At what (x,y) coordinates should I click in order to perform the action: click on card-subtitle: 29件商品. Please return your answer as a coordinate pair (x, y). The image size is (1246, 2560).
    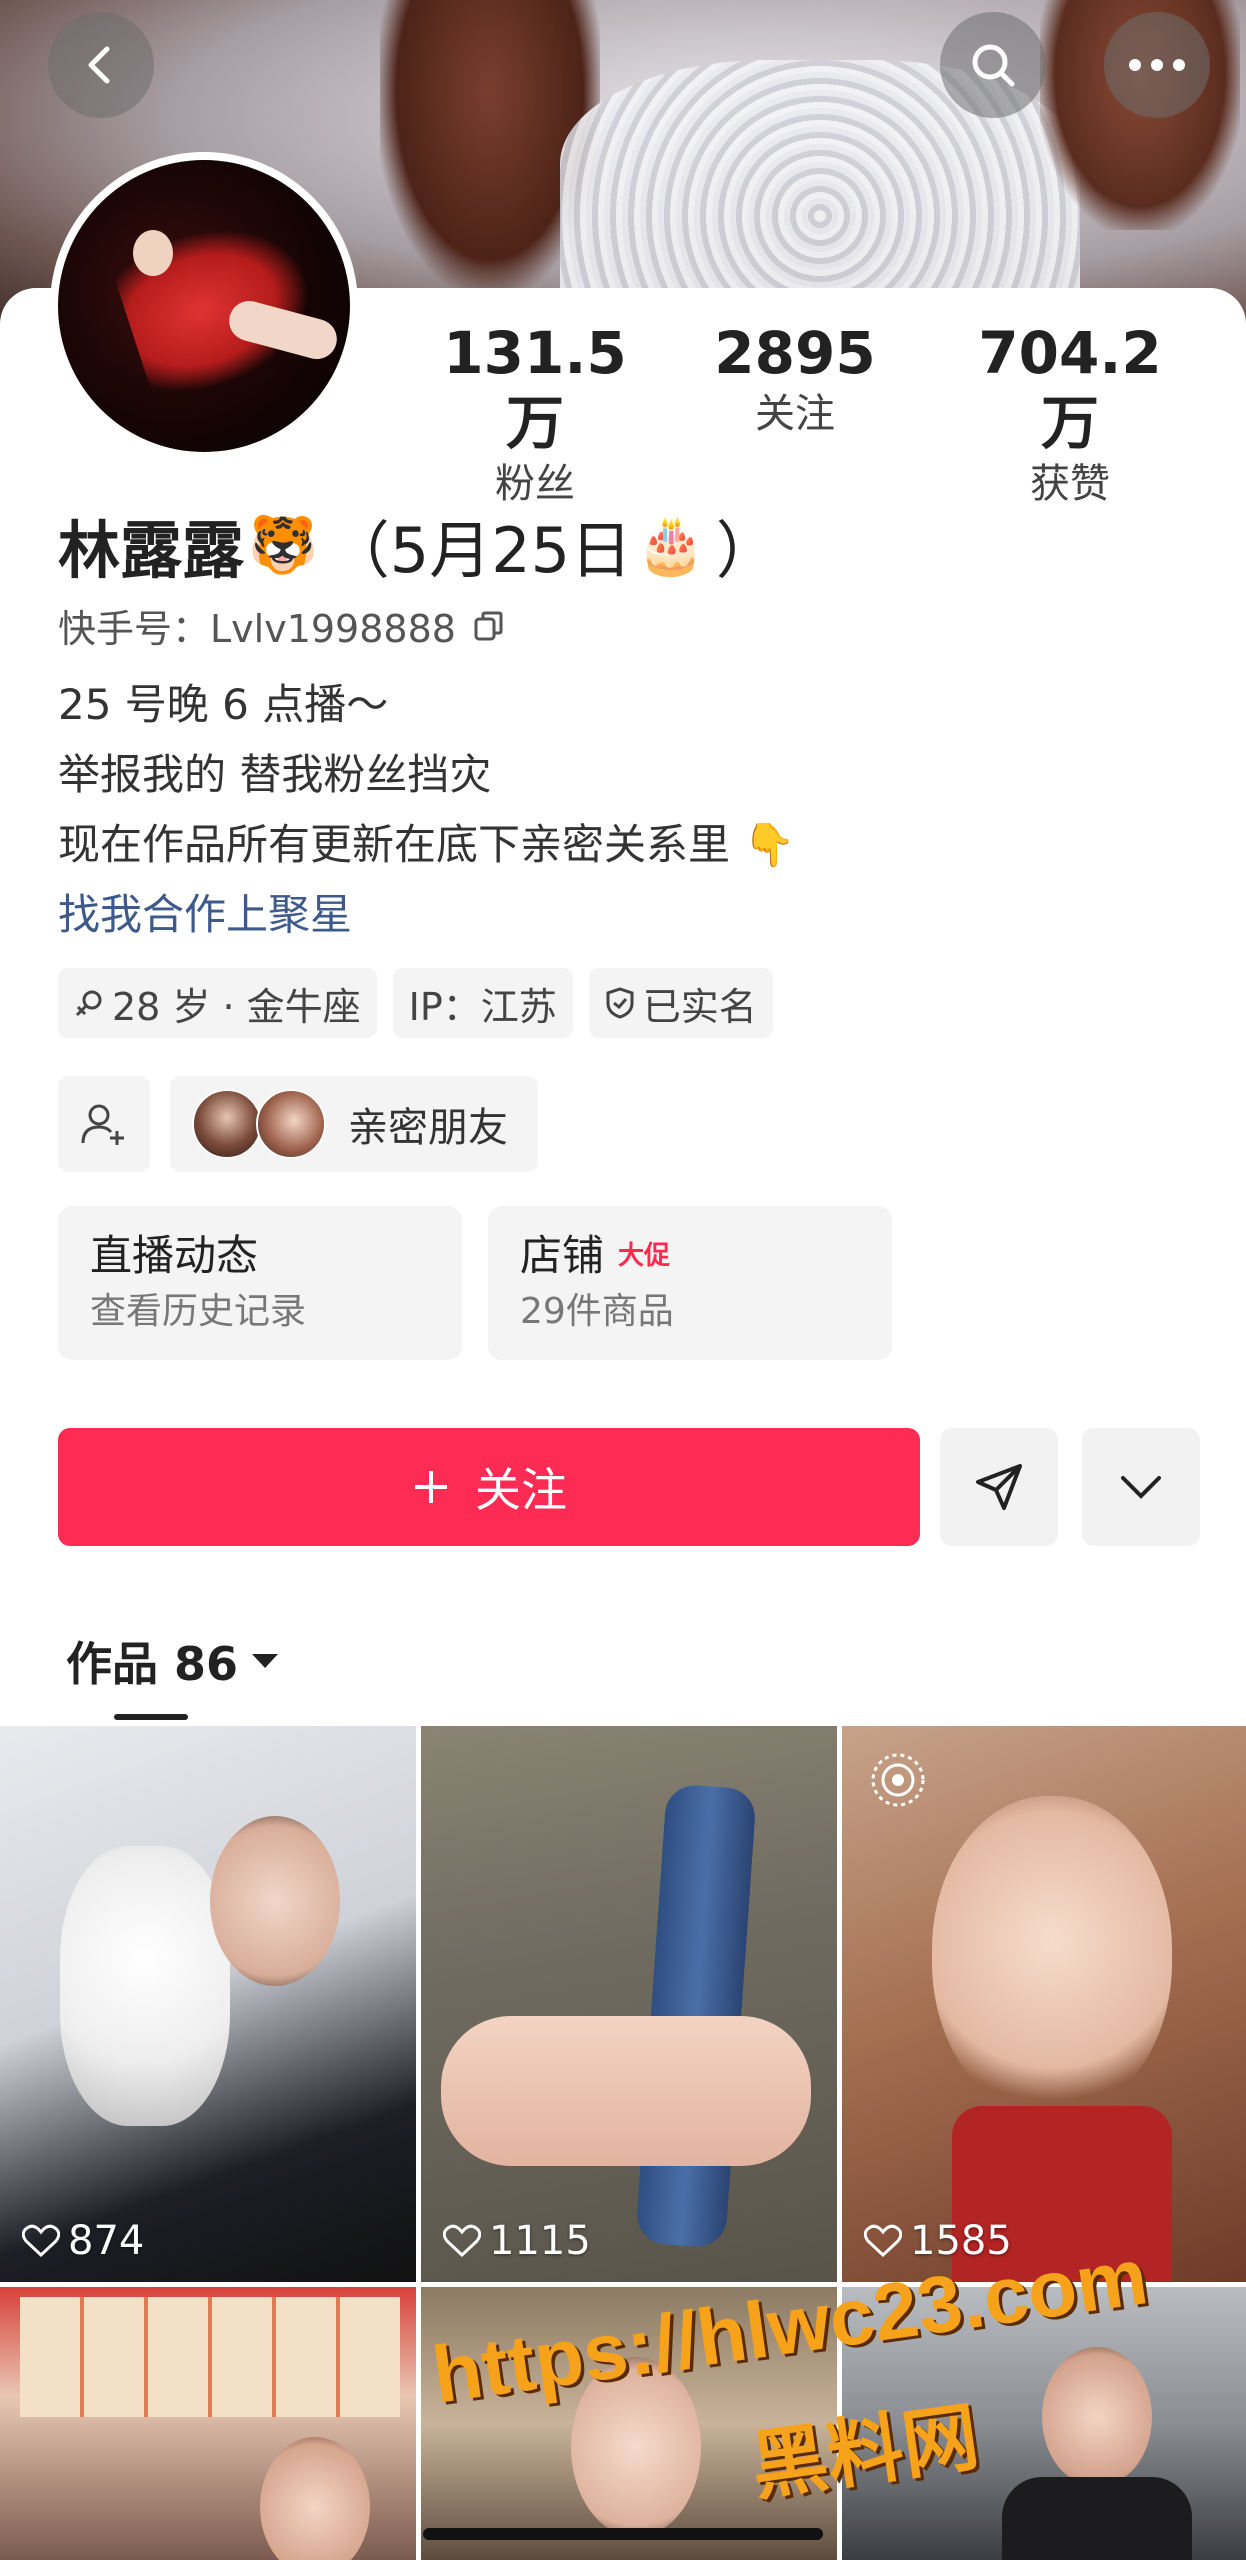
    Looking at the image, I should click on (597, 1311).